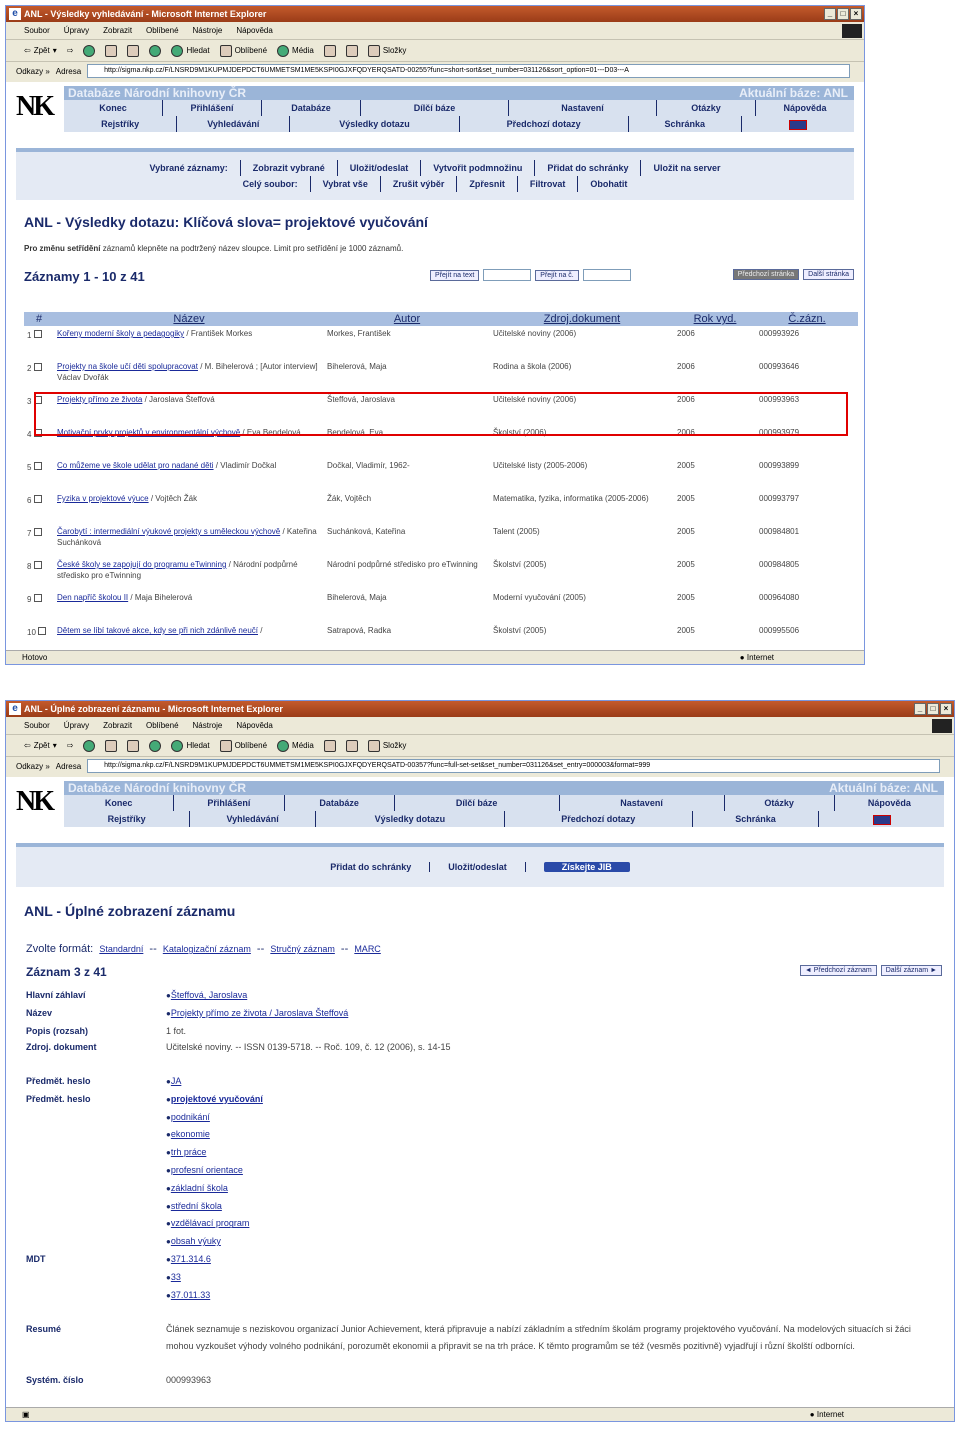 This screenshot has width=960, height=1430. What do you see at coordinates (478, 168) in the screenshot?
I see `create-subset-link: Vytvořit podmnožinu` at bounding box center [478, 168].